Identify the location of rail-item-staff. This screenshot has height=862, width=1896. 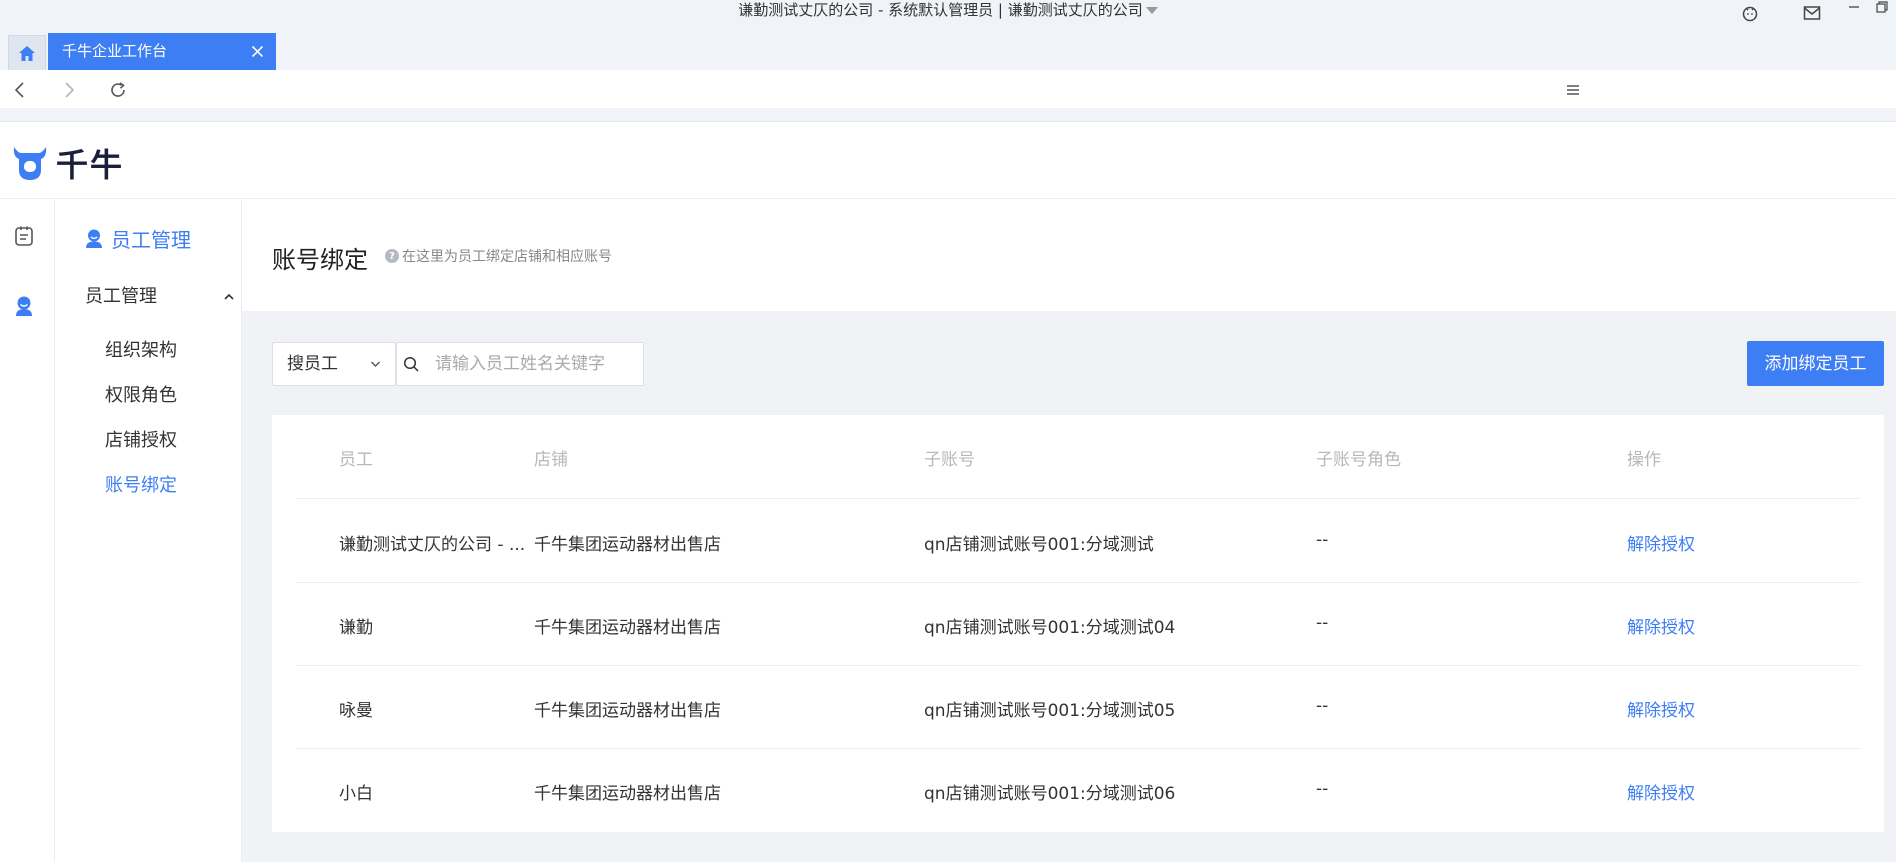
(24, 306).